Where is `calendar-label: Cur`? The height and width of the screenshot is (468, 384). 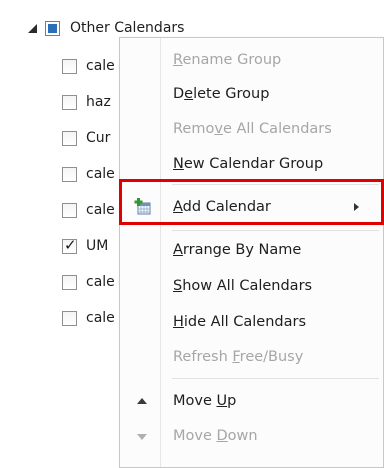
calendar-label: Cur is located at coordinates (98, 138).